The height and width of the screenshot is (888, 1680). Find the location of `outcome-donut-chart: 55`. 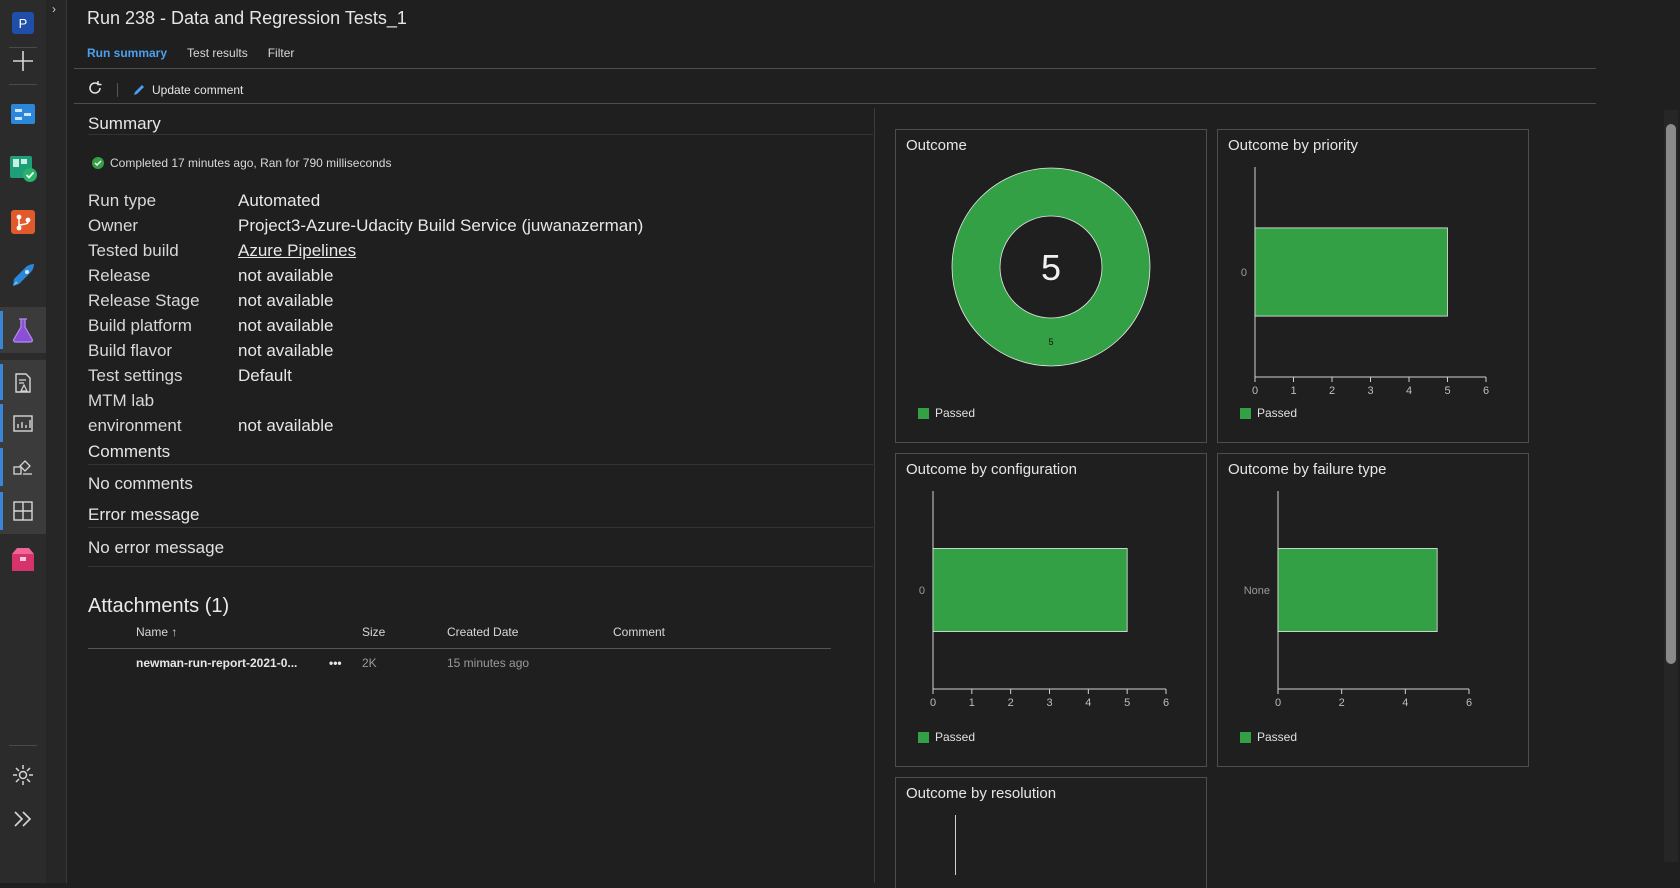

outcome-donut-chart: 55 is located at coordinates (1051, 265).